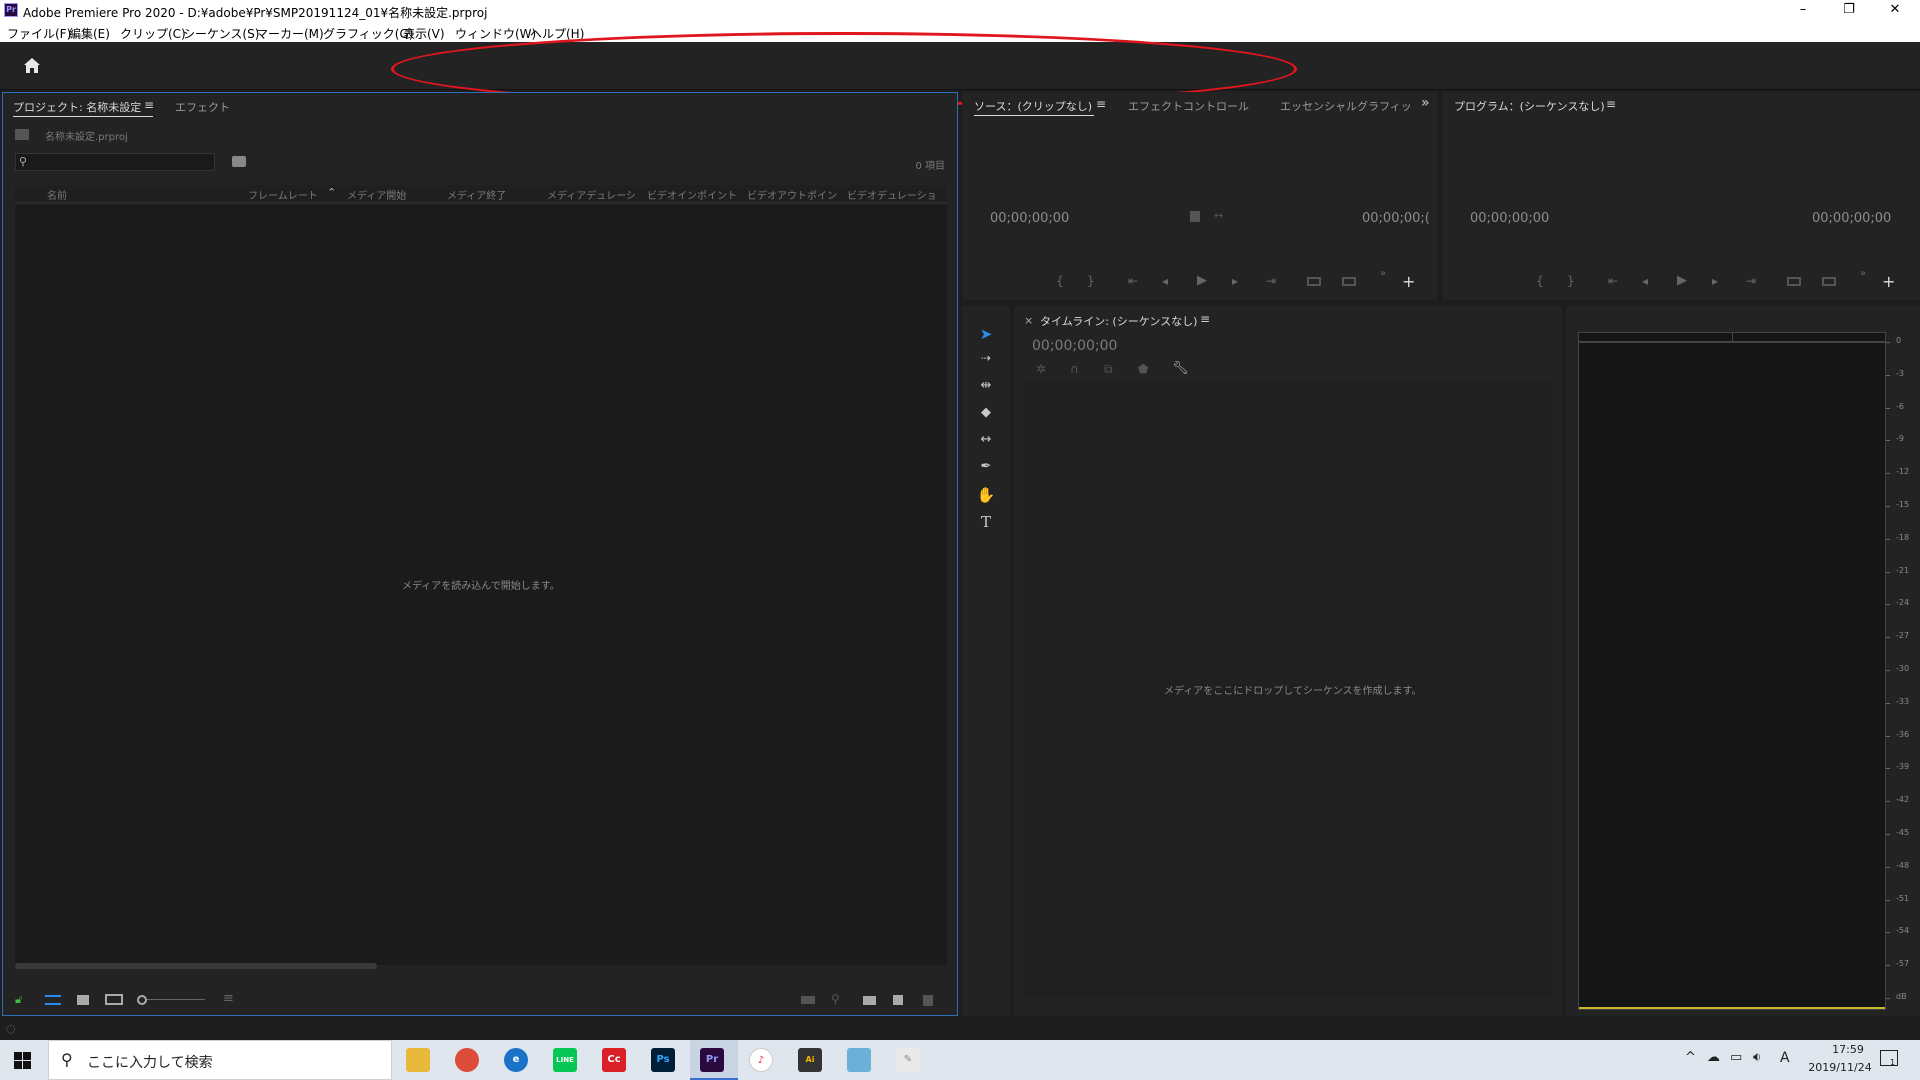  What do you see at coordinates (565, 1060) in the screenshot?
I see `line-icon: LINE` at bounding box center [565, 1060].